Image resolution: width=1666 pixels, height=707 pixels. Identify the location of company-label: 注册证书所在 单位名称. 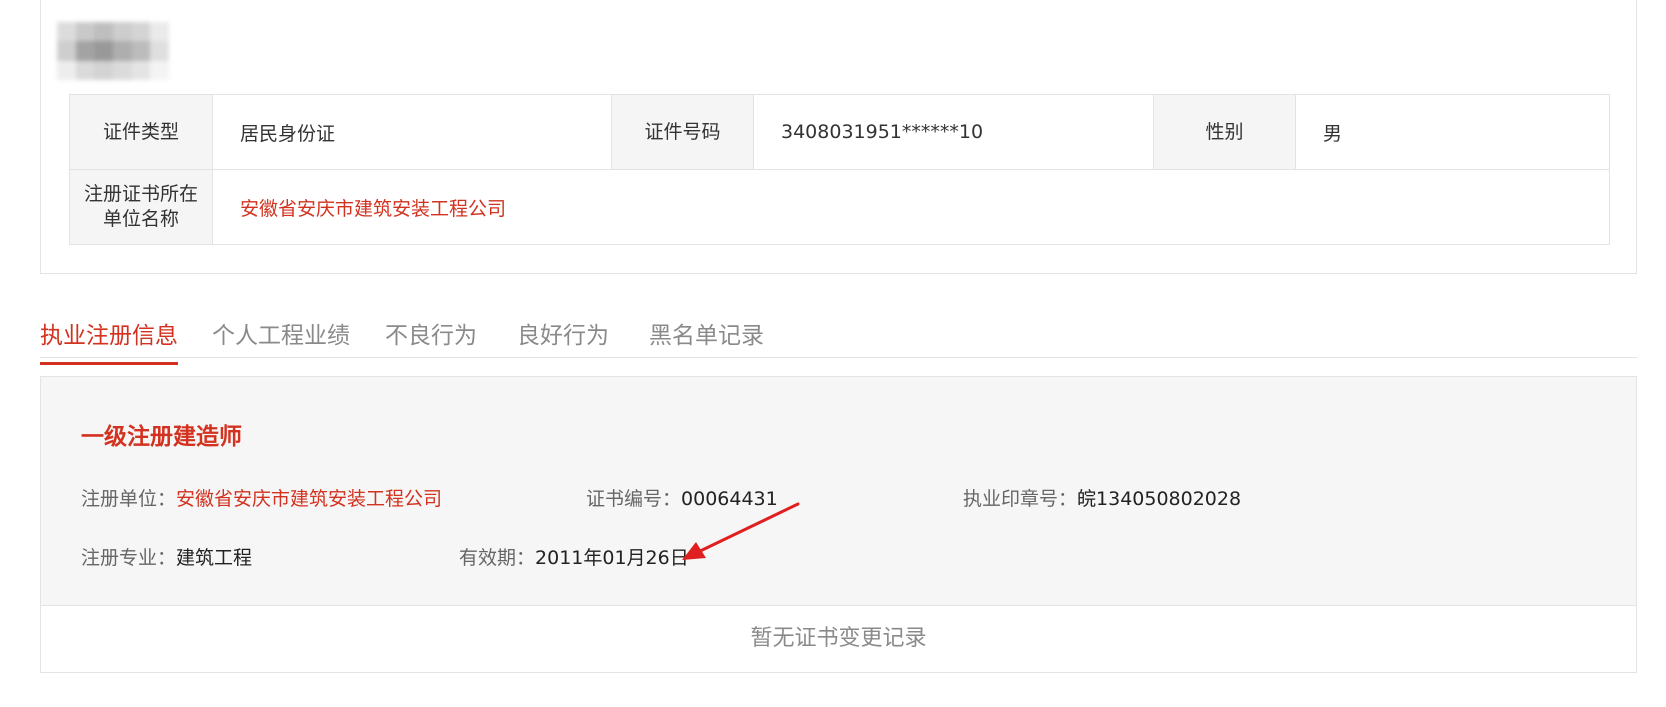
(141, 207).